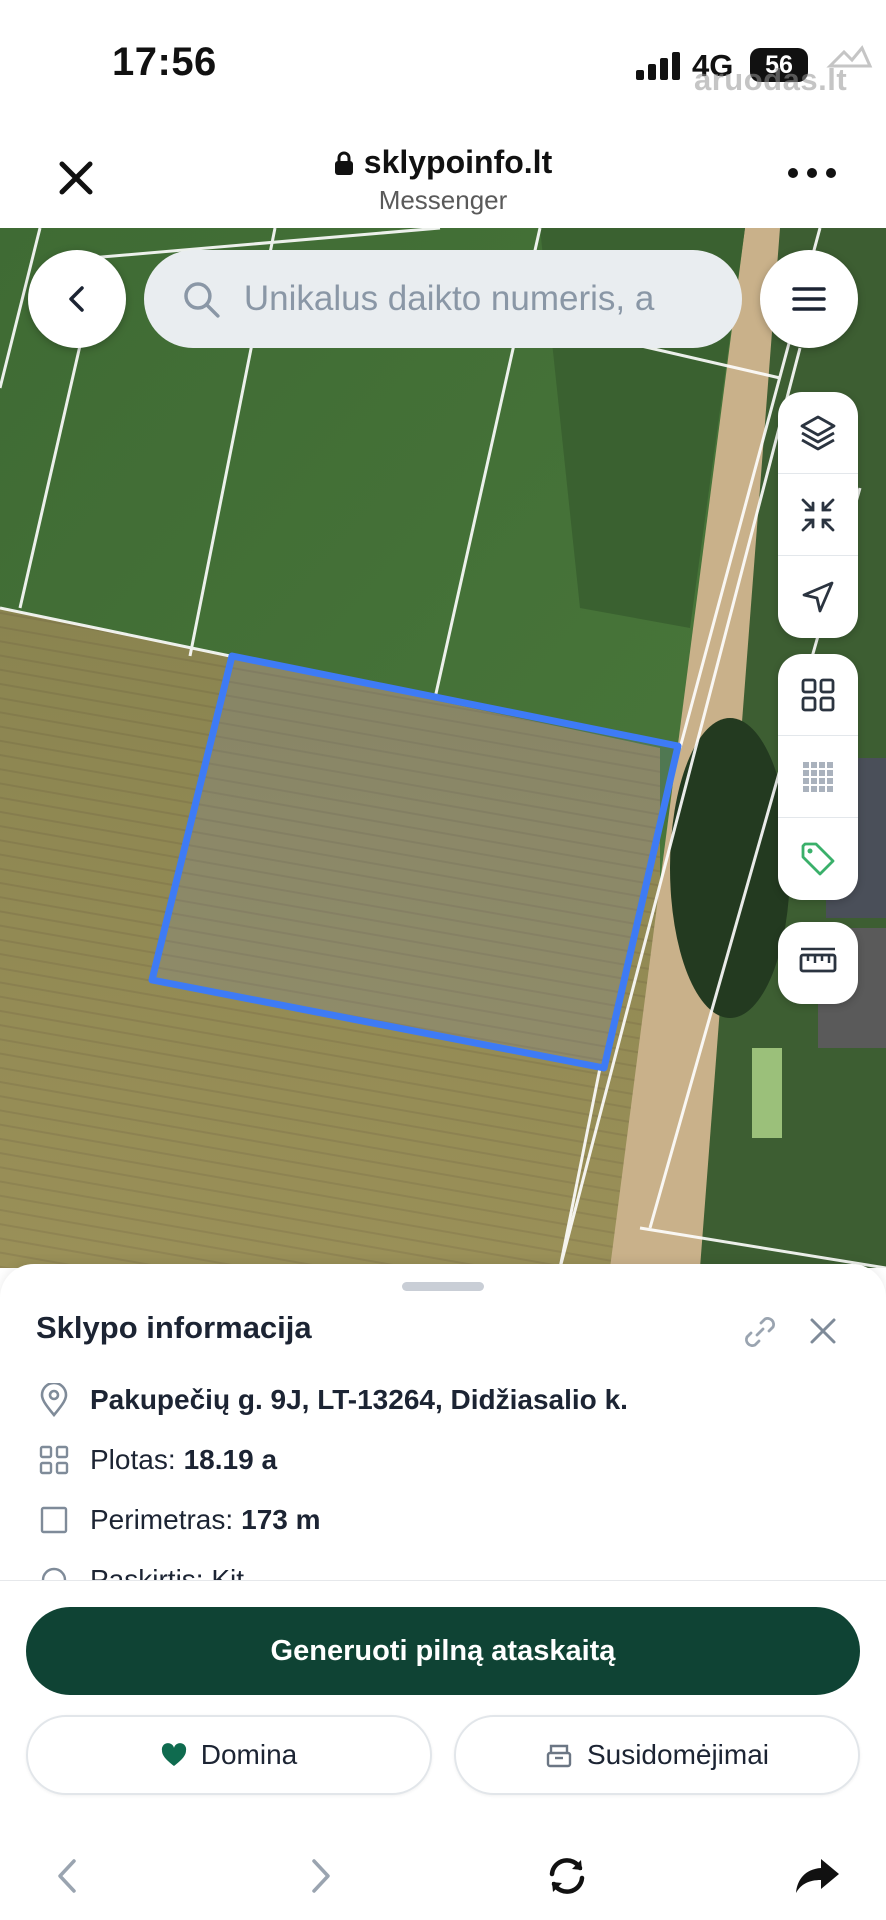  I want to click on interests-label: Susidomėjimai, so click(678, 1754).